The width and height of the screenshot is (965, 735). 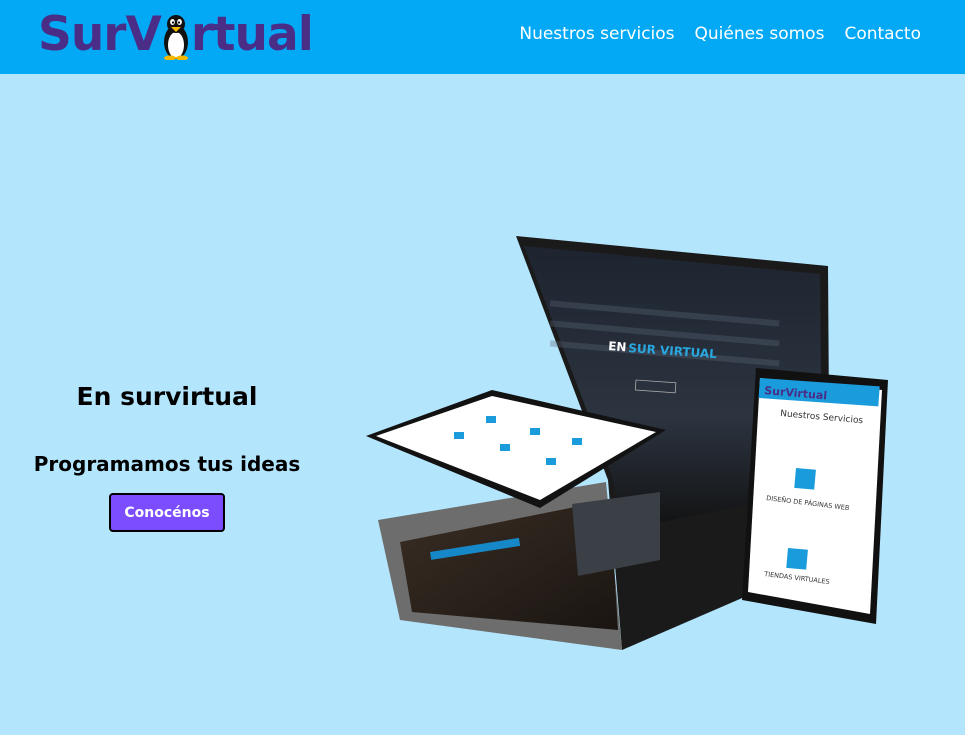 What do you see at coordinates (175, 37) in the screenshot?
I see `penguin-icon` at bounding box center [175, 37].